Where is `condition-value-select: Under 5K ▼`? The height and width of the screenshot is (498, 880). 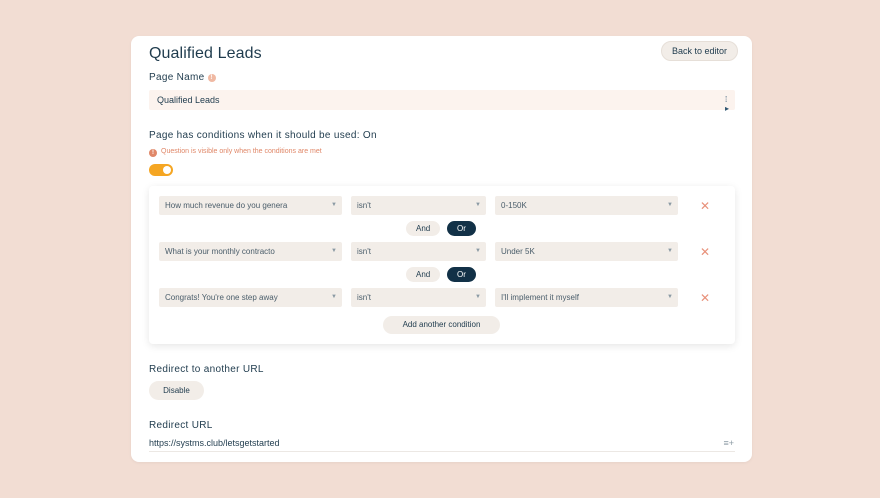 condition-value-select: Under 5K ▼ is located at coordinates (586, 251).